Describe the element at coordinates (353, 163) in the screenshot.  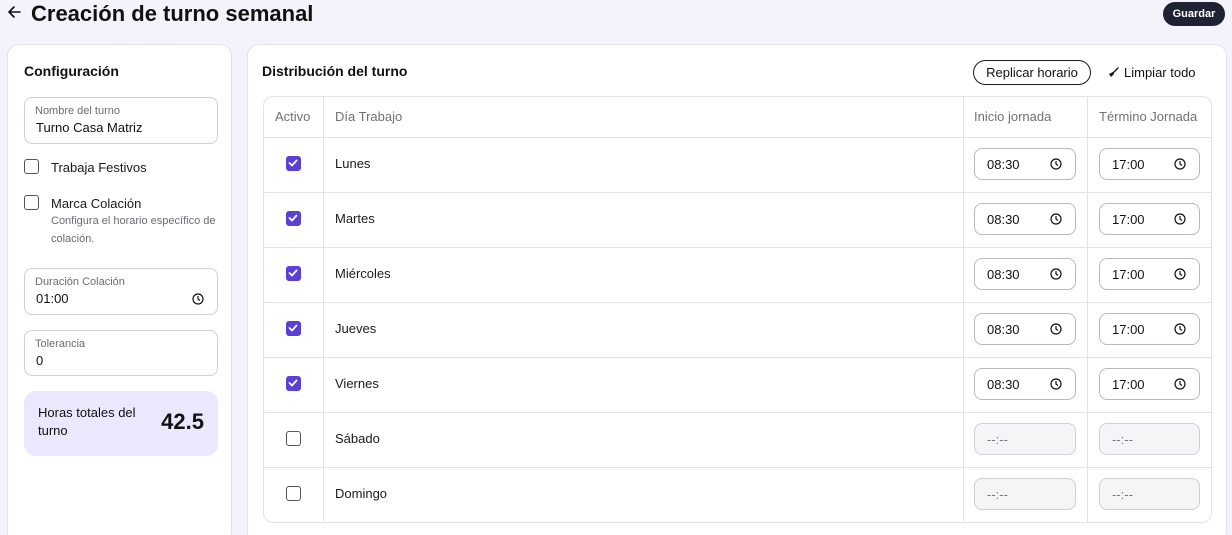
I see `day-label: Lunes` at that location.